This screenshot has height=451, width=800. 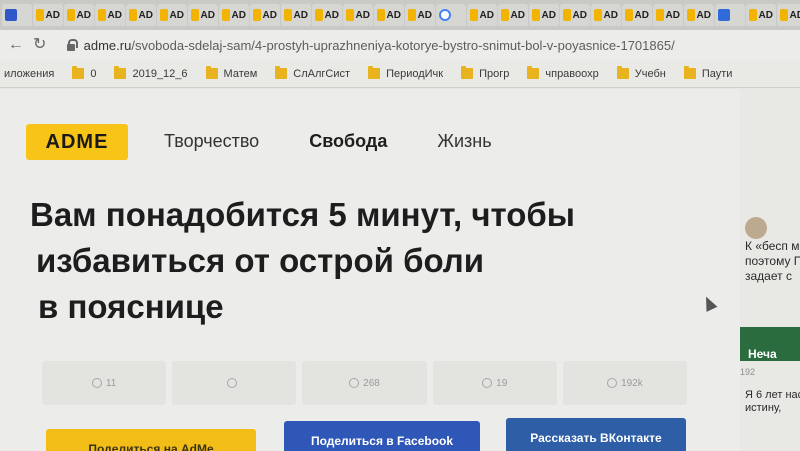 I want to click on avatar, so click(x=756, y=228).